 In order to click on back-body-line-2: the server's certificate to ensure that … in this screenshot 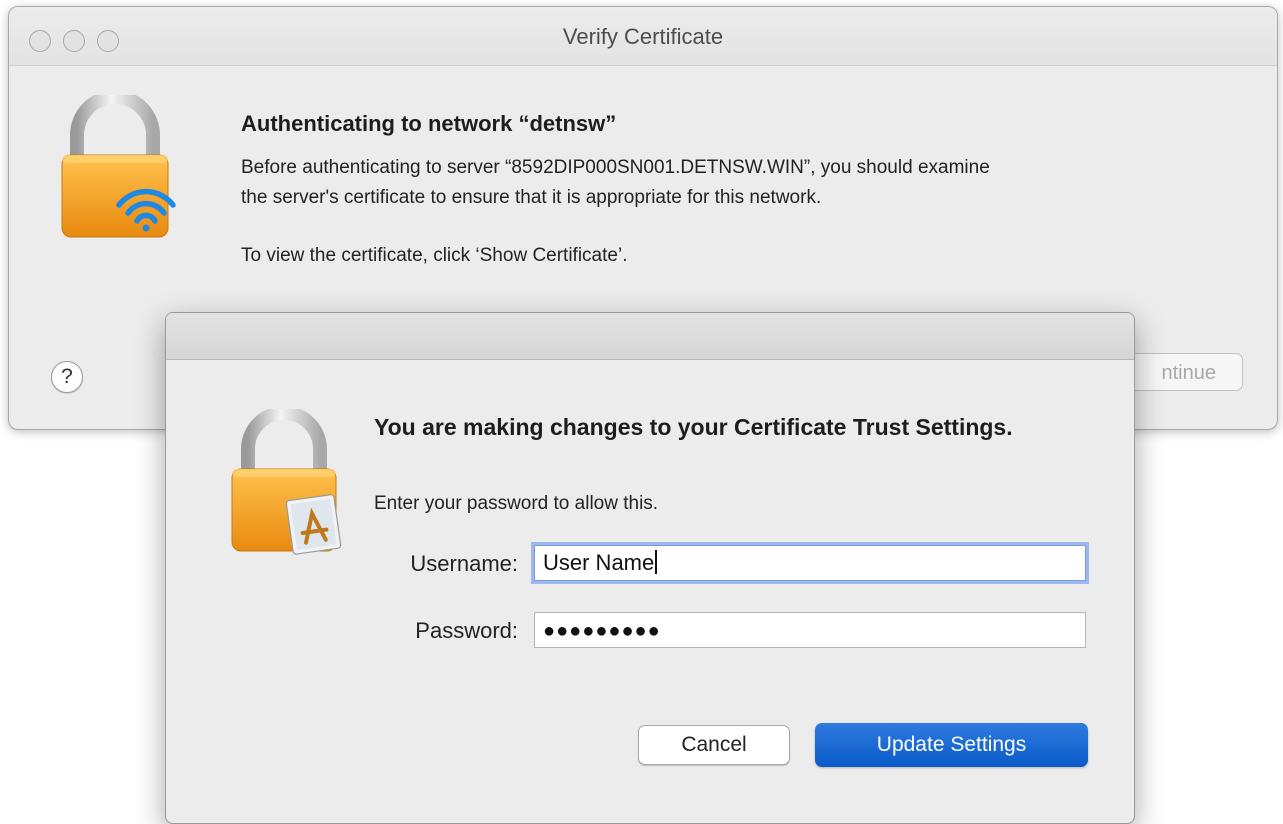, I will do `click(531, 197)`.